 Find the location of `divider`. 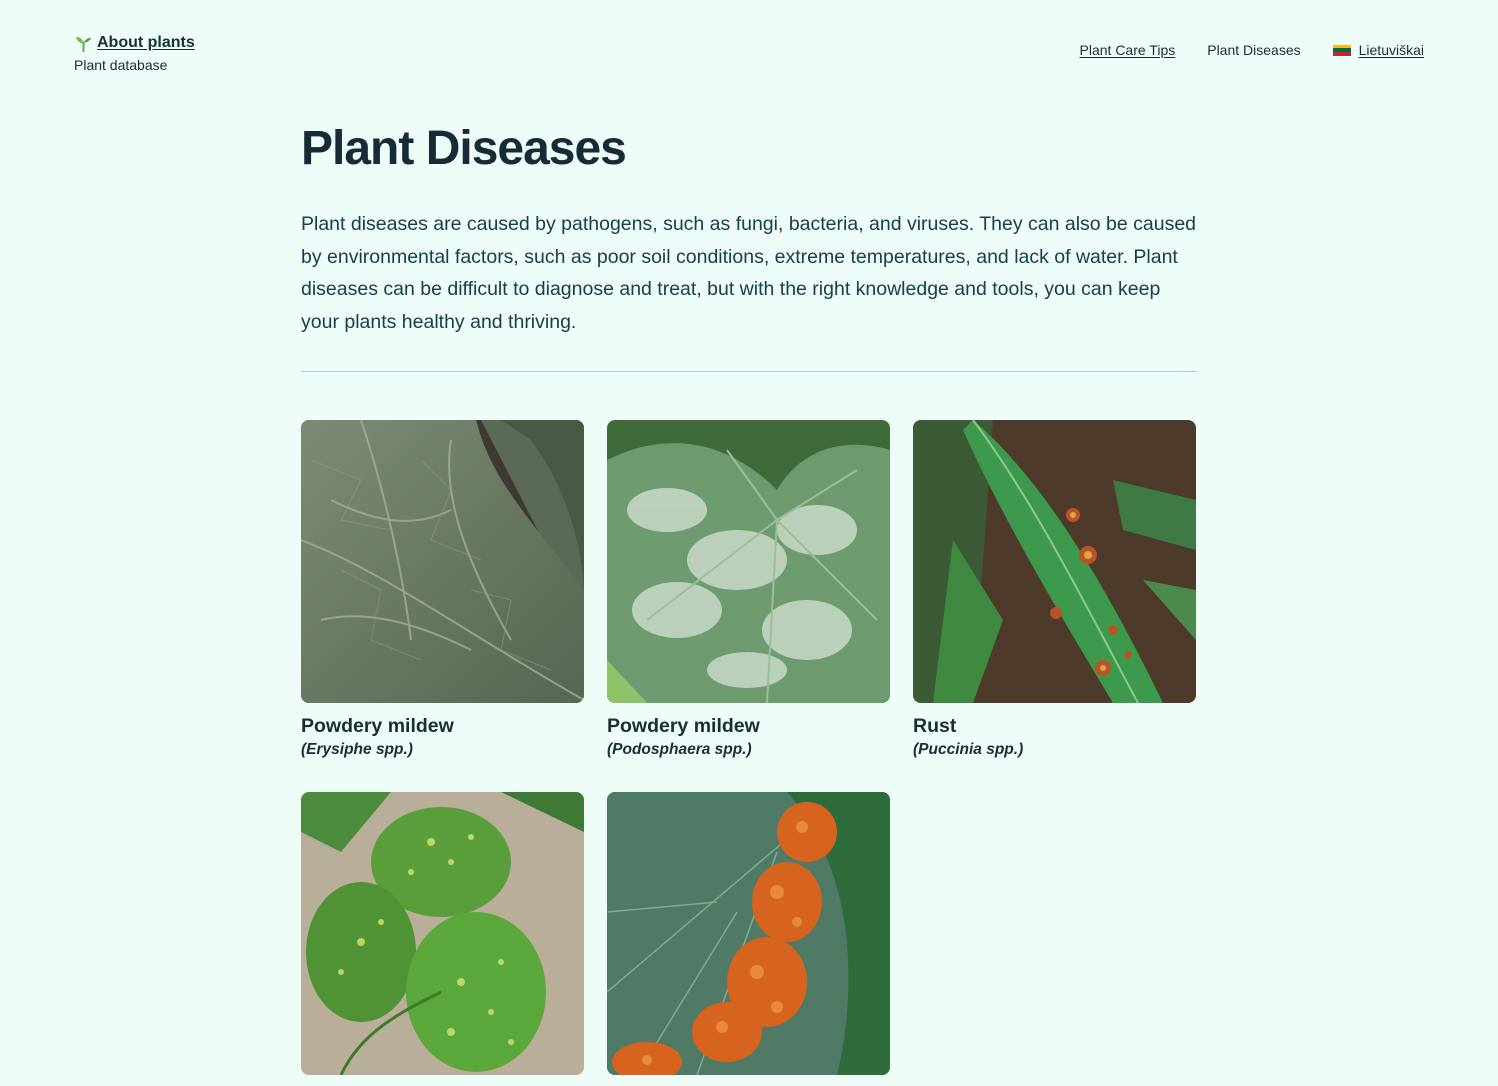

divider is located at coordinates (749, 371).